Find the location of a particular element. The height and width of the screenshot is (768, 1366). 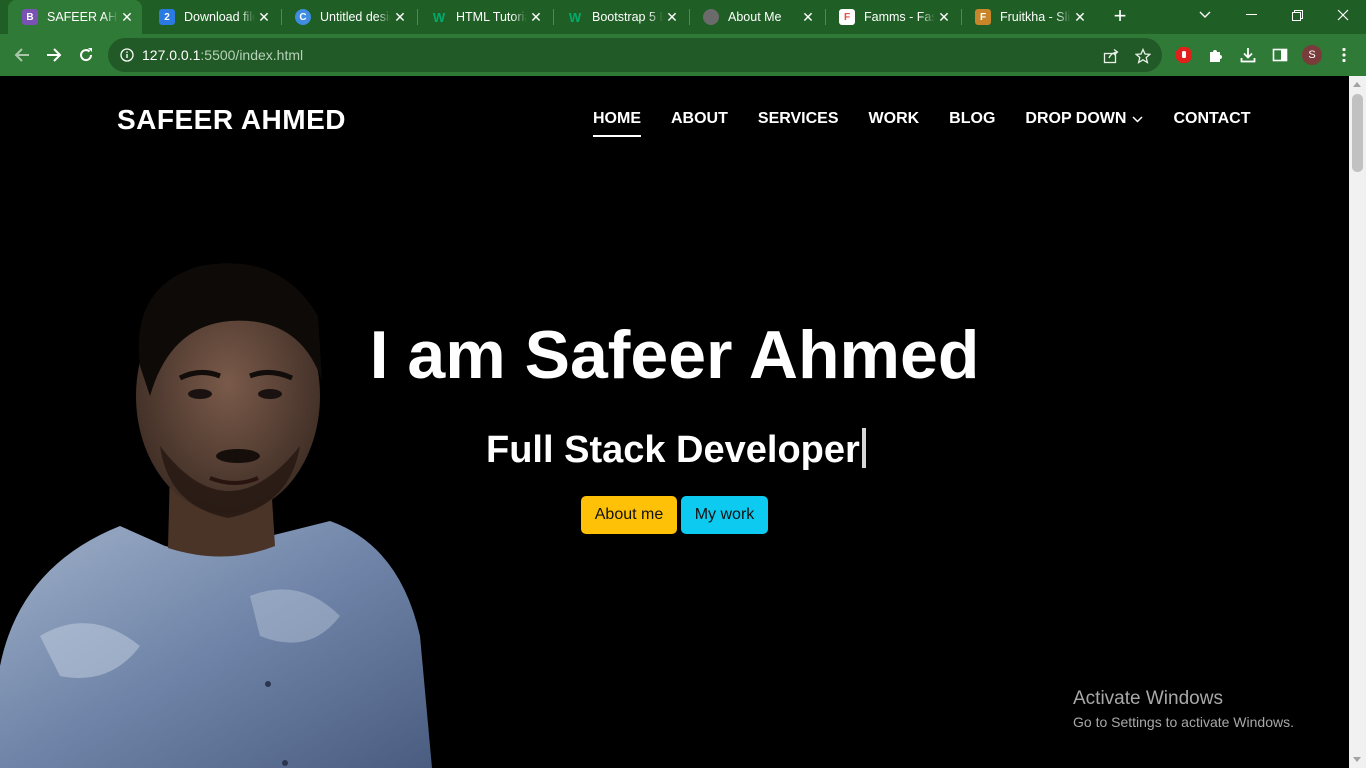

arrow-right-icon is located at coordinates (54, 55).